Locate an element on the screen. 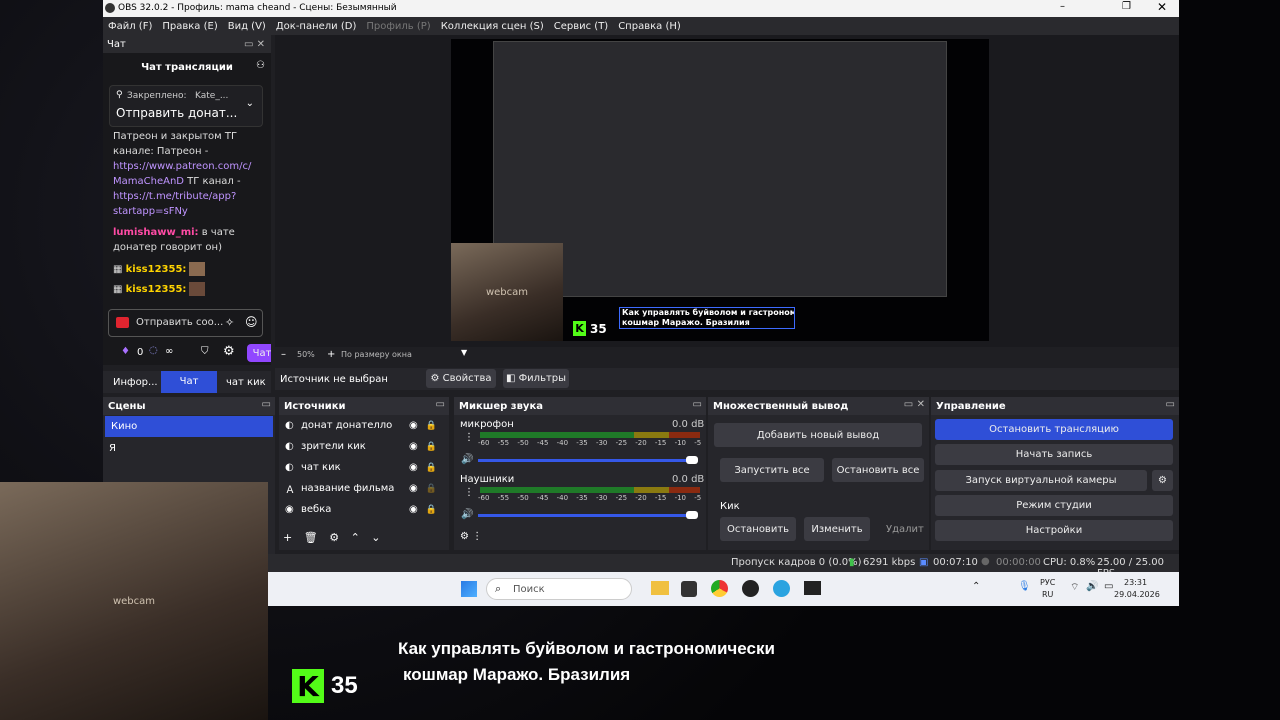 Image resolution: width=1280 pixels, height=720 pixels. wifi-icon: ⌔ is located at coordinates (1074, 587).